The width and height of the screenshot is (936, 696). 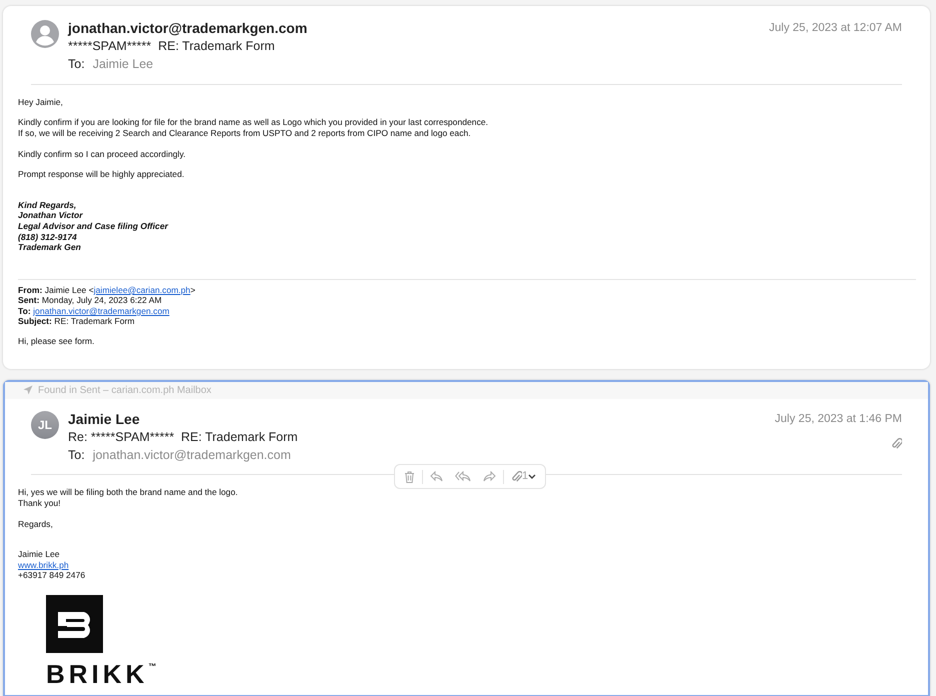 I want to click on signature: Kind Regards, Jonathan Victor Legal Advisor and Case filing Officer (818) 312-9174 Trademark Gen, so click(x=94, y=226).